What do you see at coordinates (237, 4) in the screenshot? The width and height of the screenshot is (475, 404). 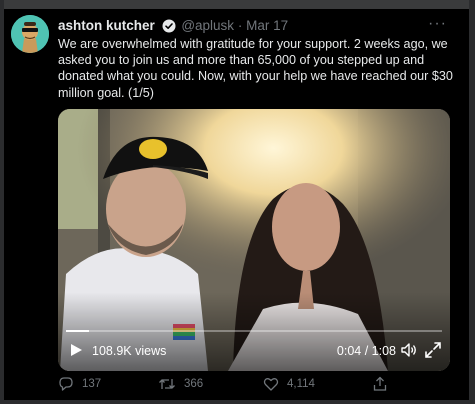 I see `window-top-edge` at bounding box center [237, 4].